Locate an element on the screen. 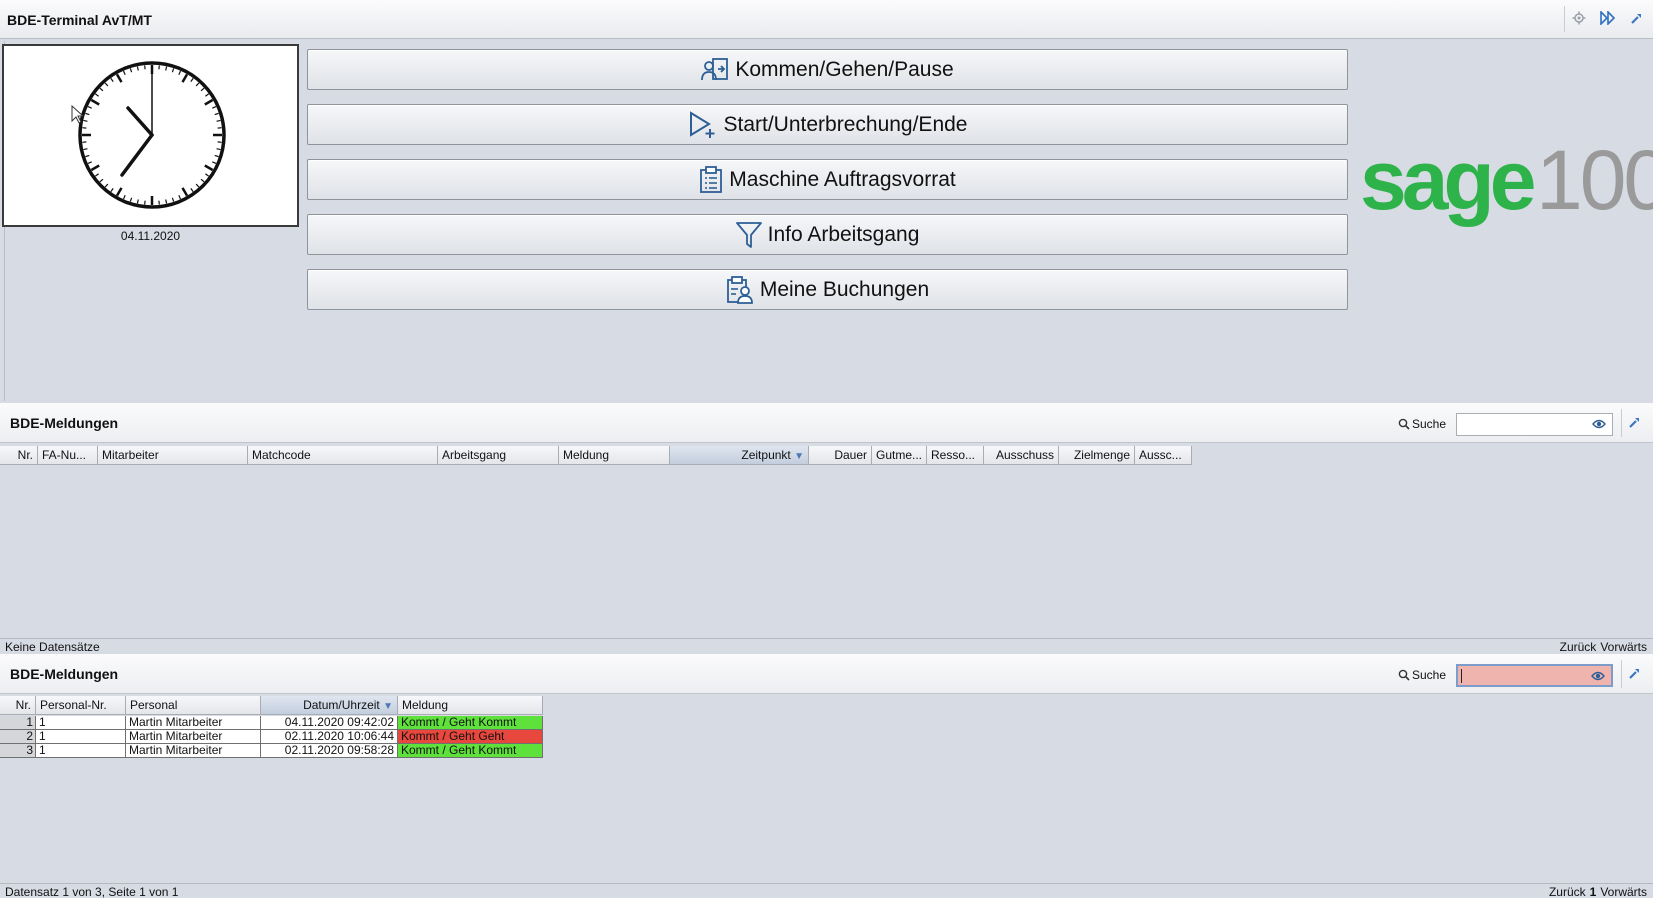 The height and width of the screenshot is (898, 1653). status-bar-1: Keine Datensätze Zurück Vorwärts is located at coordinates (826, 646).